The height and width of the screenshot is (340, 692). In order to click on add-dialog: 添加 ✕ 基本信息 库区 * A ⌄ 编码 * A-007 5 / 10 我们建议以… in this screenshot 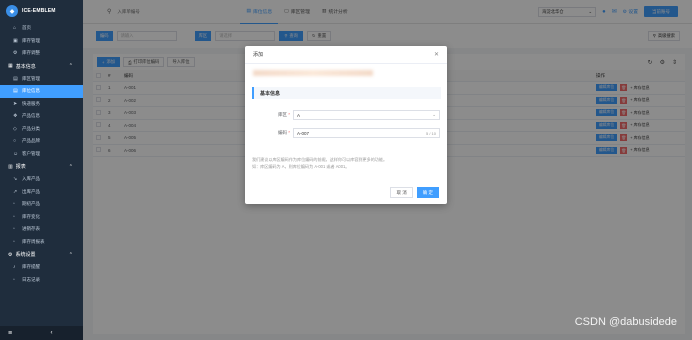, I will do `click(346, 125)`.